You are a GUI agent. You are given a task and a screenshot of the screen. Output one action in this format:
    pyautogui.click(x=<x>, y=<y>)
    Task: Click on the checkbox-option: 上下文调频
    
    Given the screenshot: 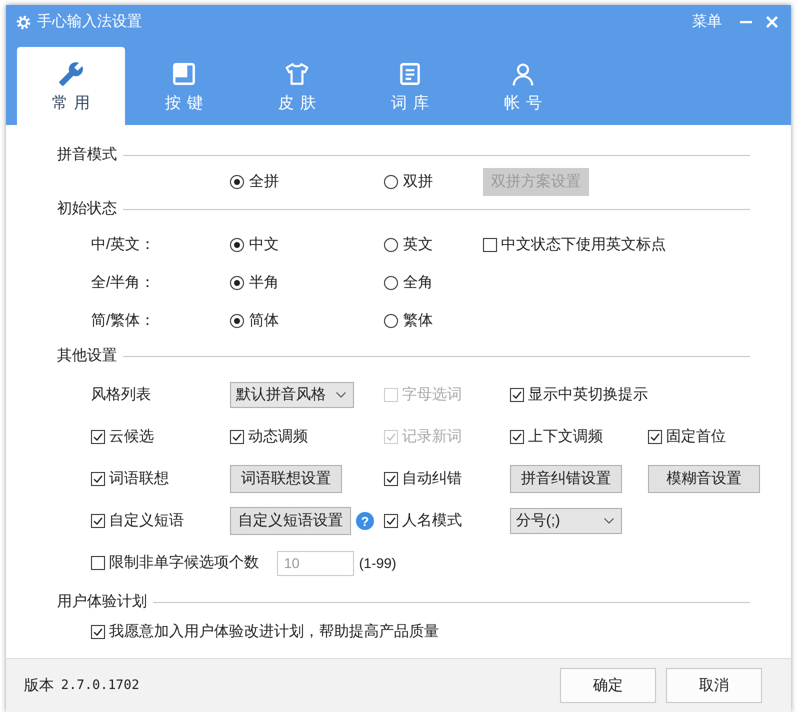 What is the action you would take?
    pyautogui.click(x=556, y=437)
    